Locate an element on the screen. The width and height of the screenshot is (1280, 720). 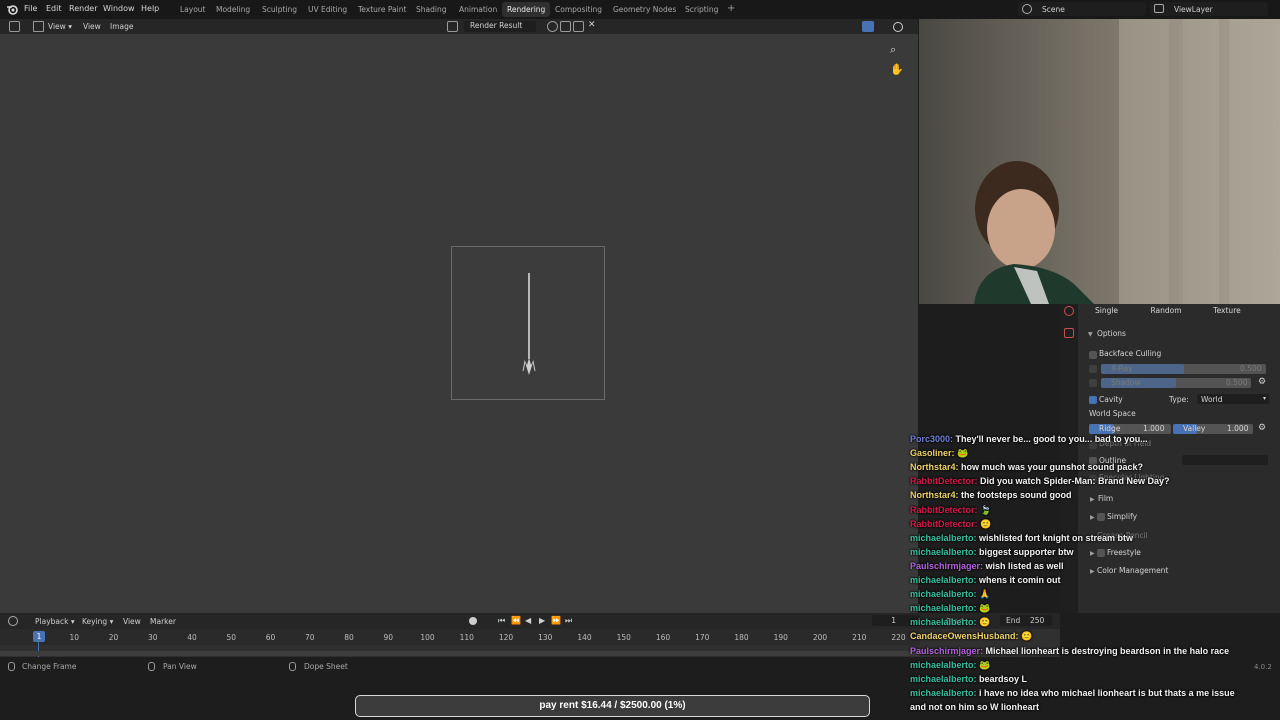
freestyle-header: Freestyle is located at coordinates (1124, 552).